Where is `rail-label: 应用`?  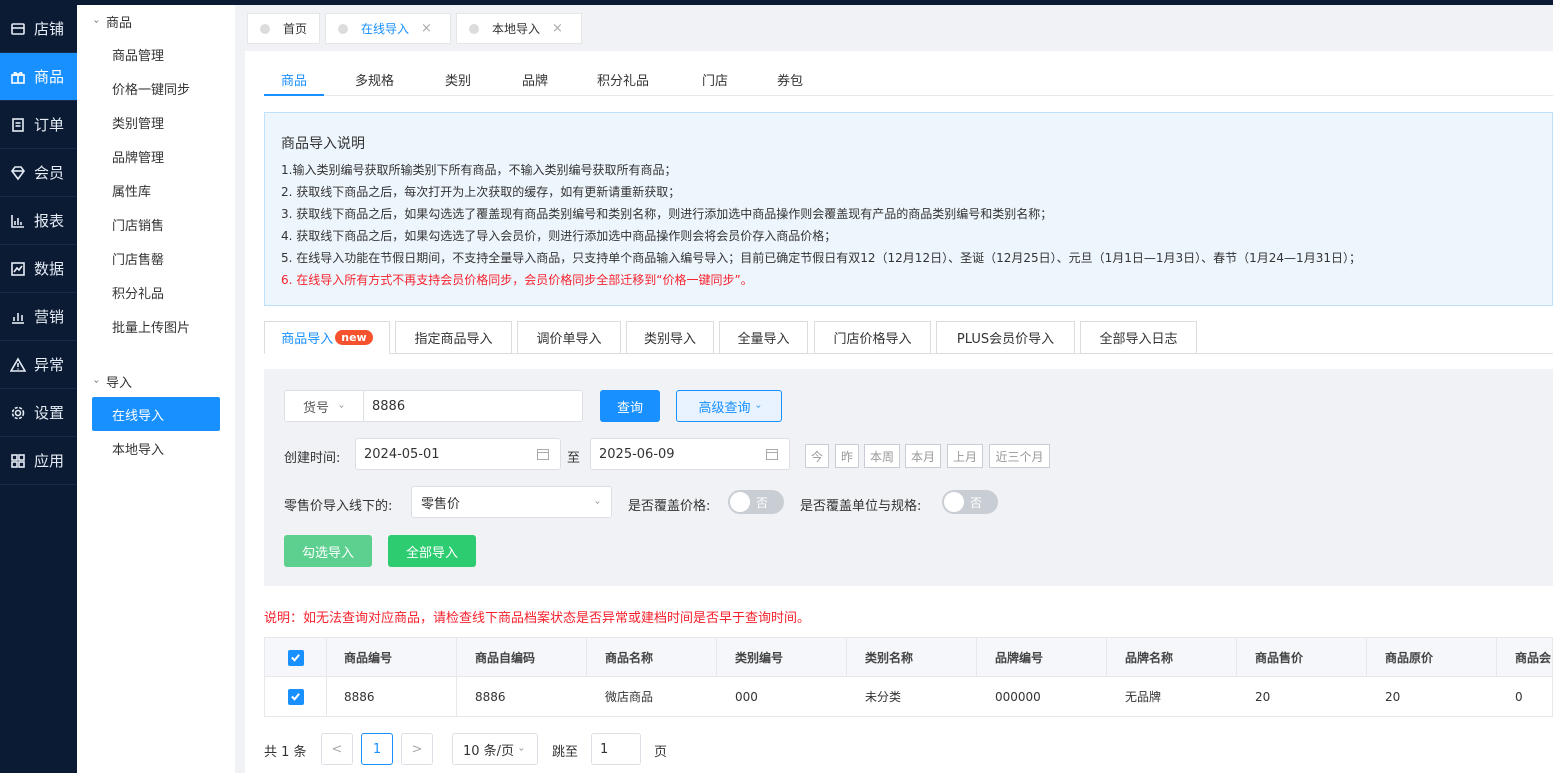
rail-label: 应用 is located at coordinates (49, 461).